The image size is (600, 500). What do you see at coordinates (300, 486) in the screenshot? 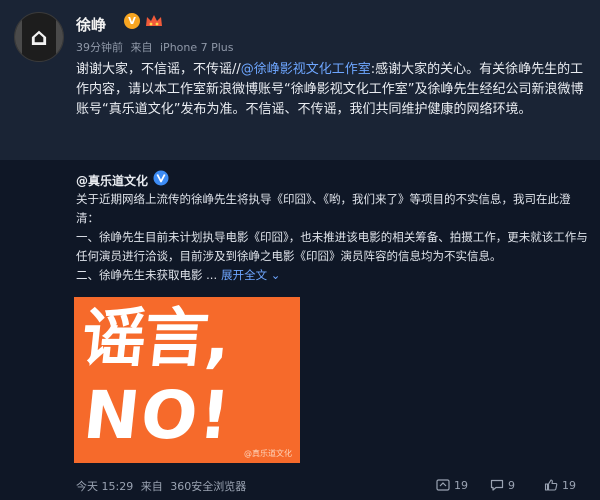
I see `repost-footer: 今天 15:29 来自 360安全浏览器 19 9 19` at bounding box center [300, 486].